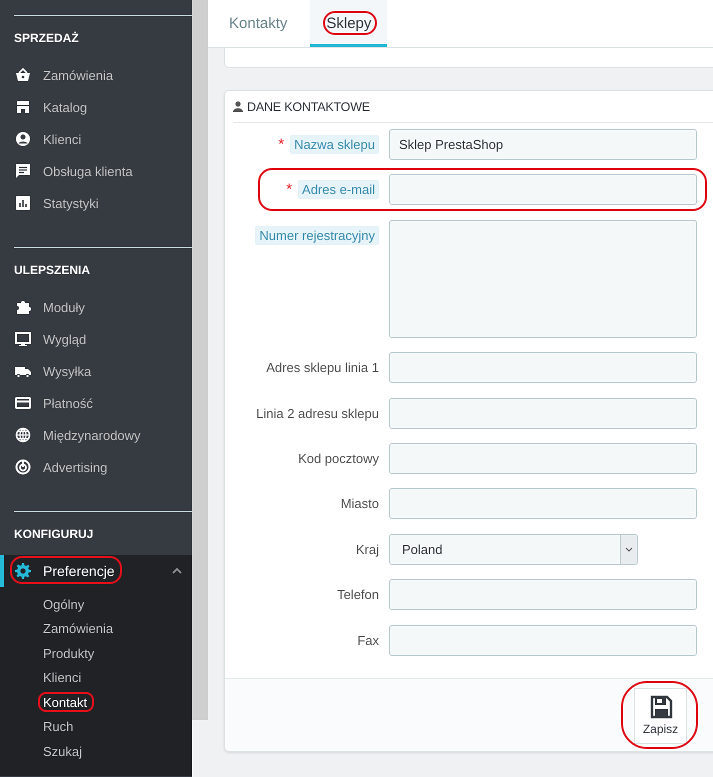 This screenshot has height=777, width=713. Describe the element at coordinates (338, 458) in the screenshot. I see `field-label: Kod pocztowy` at that location.